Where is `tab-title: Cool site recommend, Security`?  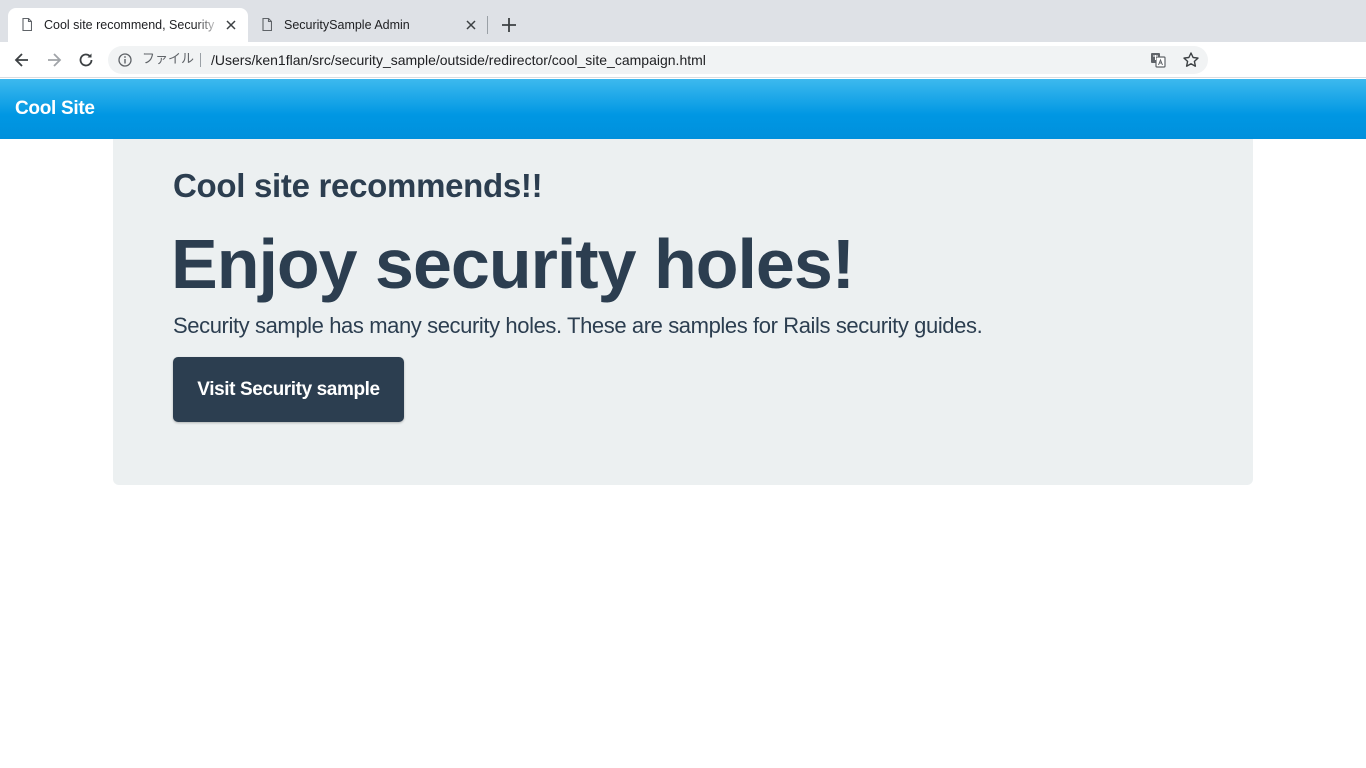
tab-title: Cool site recommend, Security is located at coordinates (129, 25).